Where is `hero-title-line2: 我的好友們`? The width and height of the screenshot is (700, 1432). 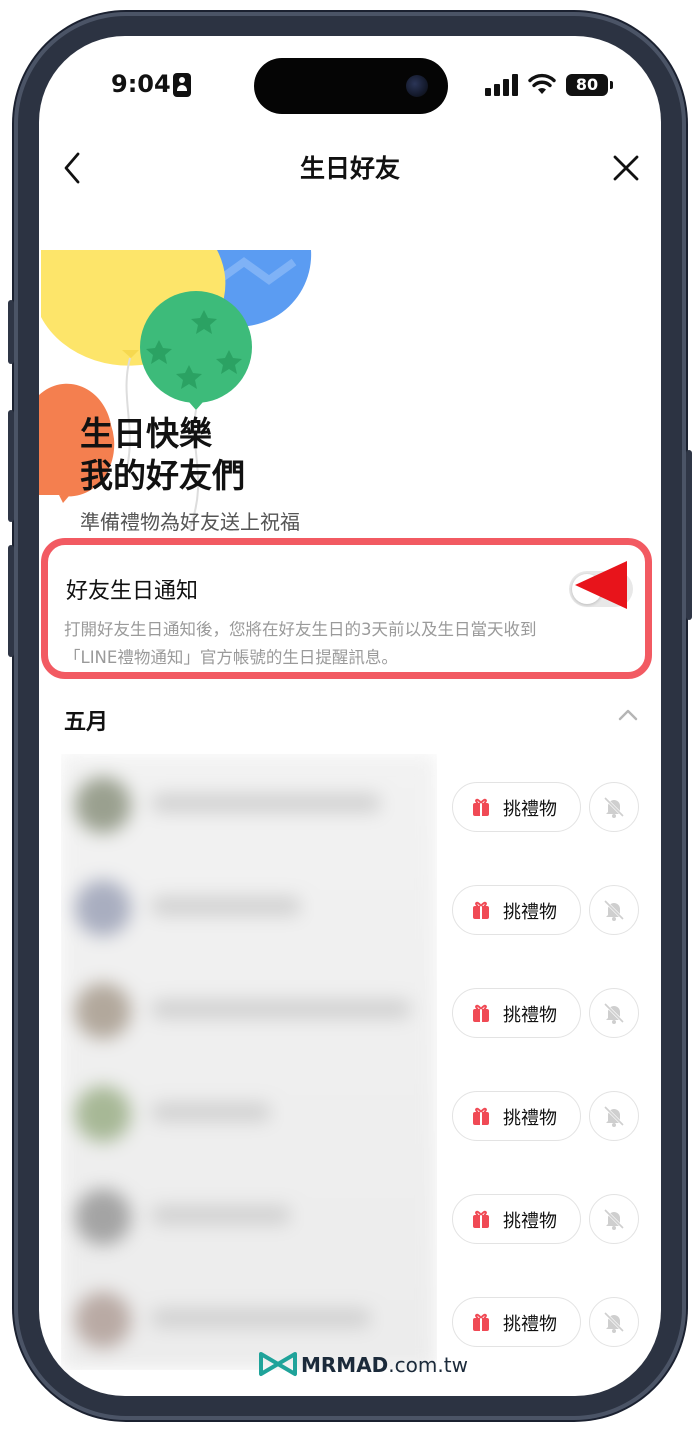
hero-title-line2: 我的好友們 is located at coordinates (162, 475).